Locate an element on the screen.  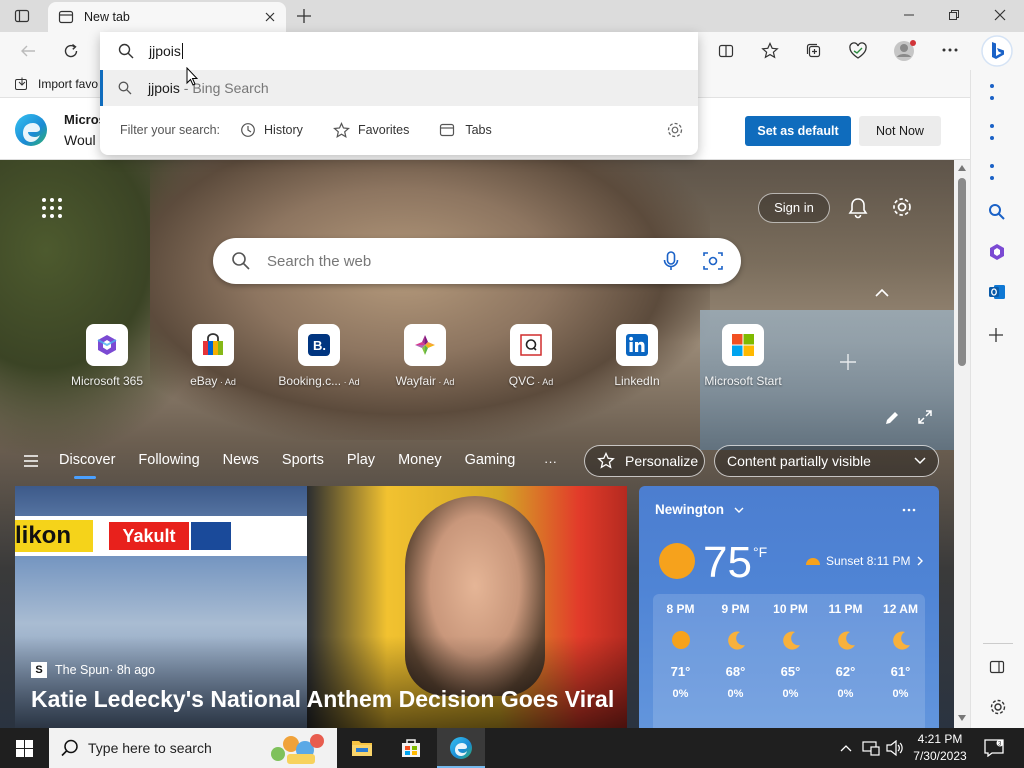
tab-new-tab: New tab is located at coordinates (167, 17).